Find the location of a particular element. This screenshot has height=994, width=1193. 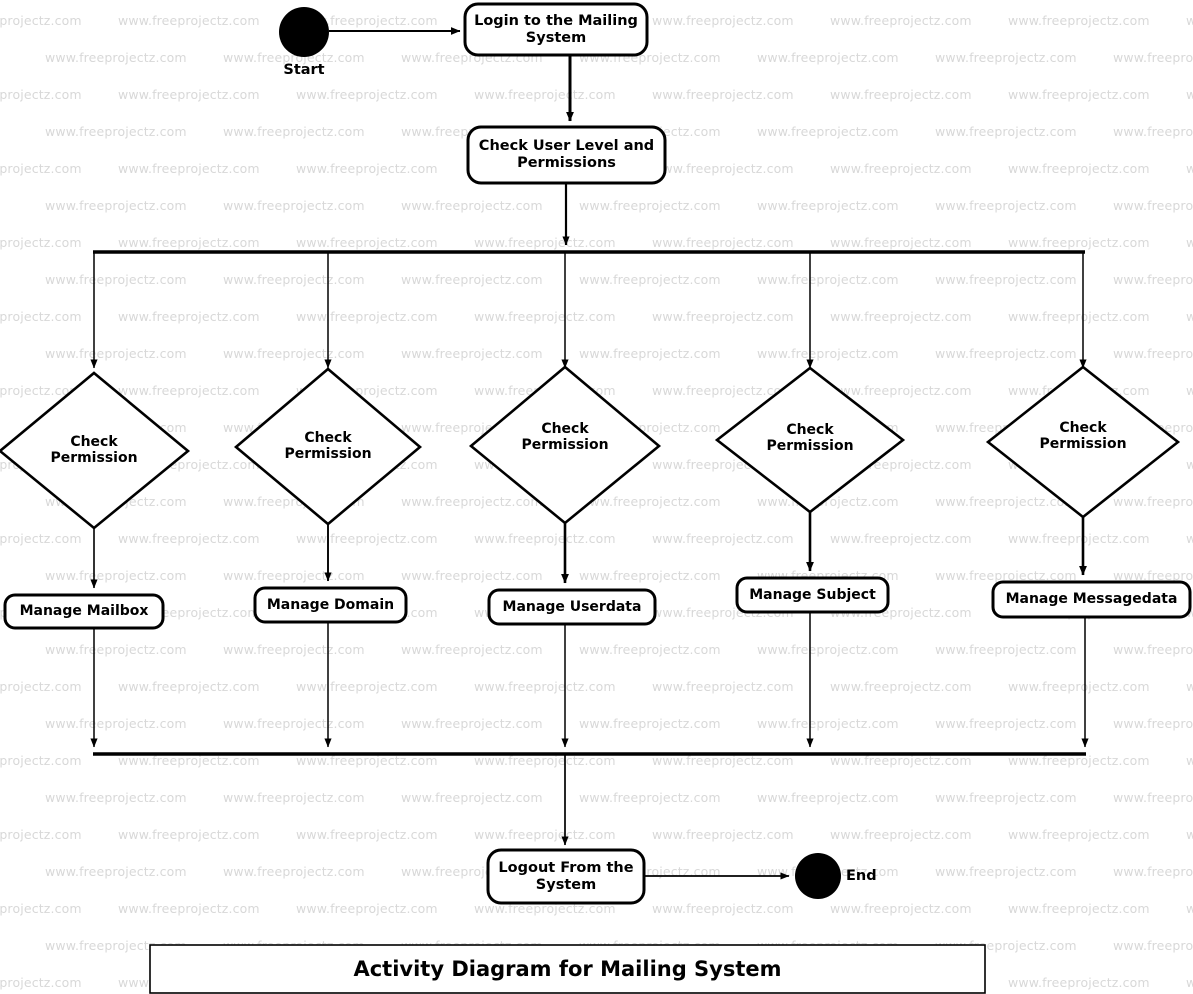

activity-manage-userdata-label: Manage Userdata is located at coordinates (572, 606).